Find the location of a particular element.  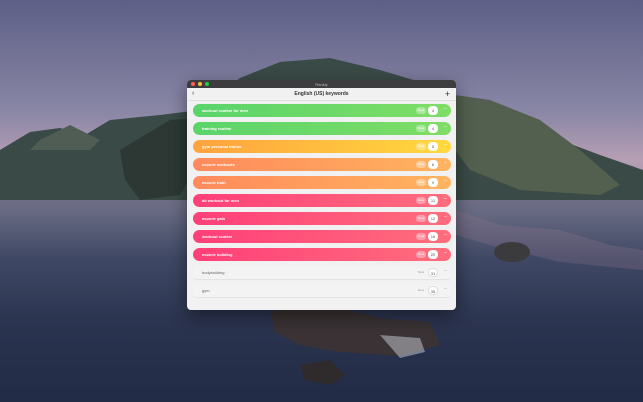

window-title: Rankly is located at coordinates (321, 84).